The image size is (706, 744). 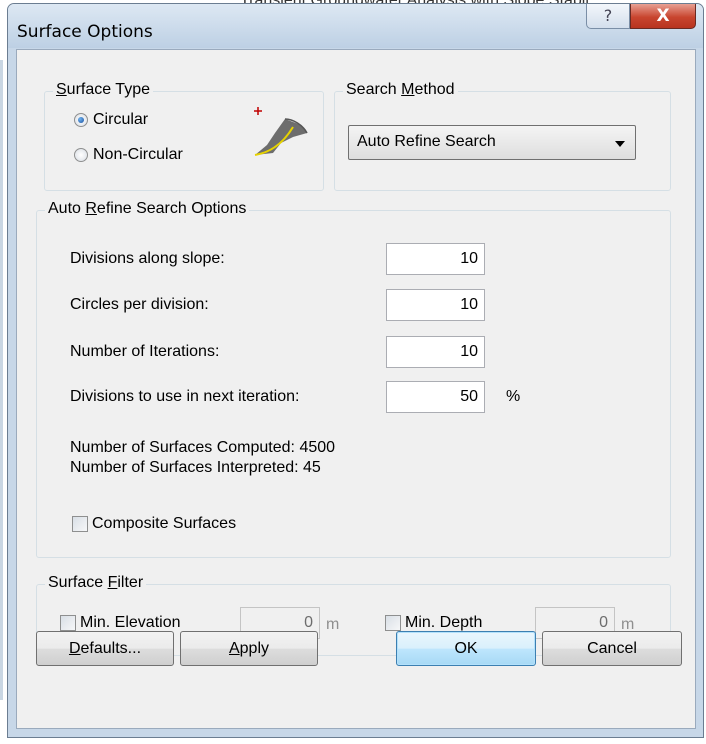 I want to click on radio-circular-label: Circular, so click(x=121, y=119).